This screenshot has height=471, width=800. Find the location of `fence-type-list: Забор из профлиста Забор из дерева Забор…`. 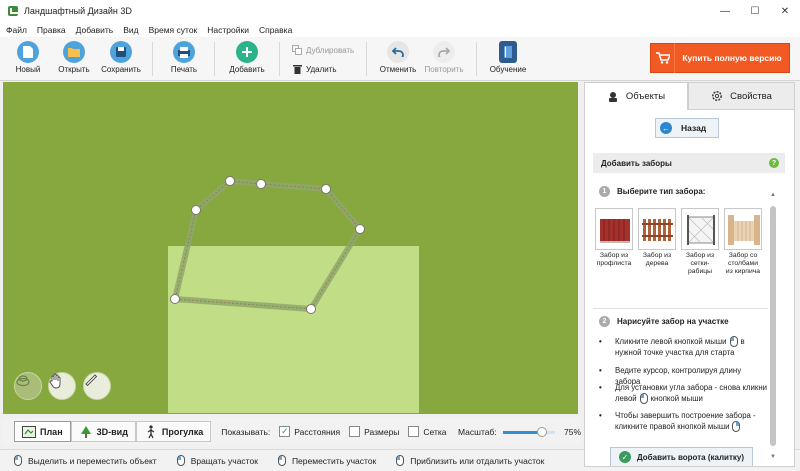

fence-type-list: Забор из профлиста Забор из дерева Забор… is located at coordinates (680, 248).